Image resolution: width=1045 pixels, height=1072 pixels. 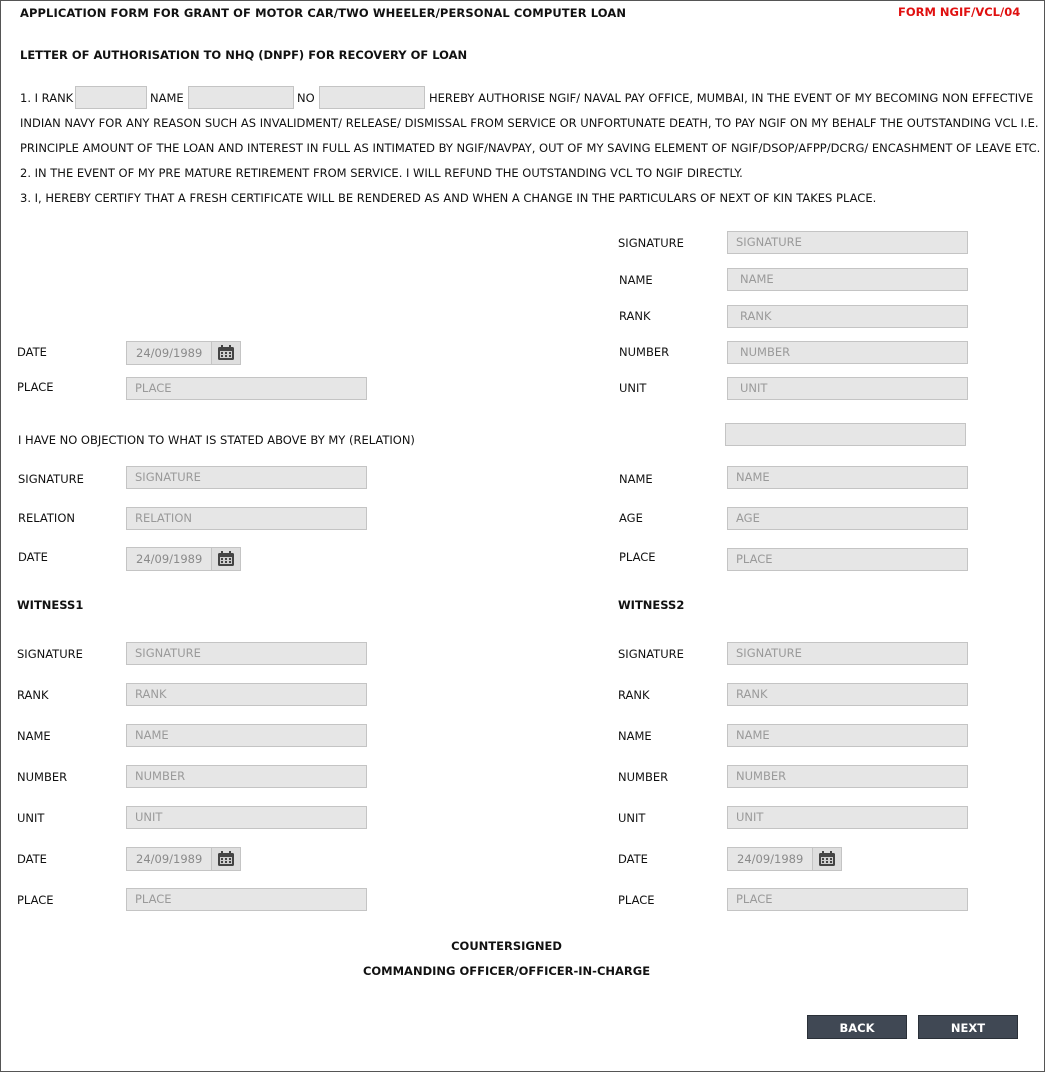 What do you see at coordinates (651, 605) in the screenshot?
I see `witness2-heading: WITNESS2` at bounding box center [651, 605].